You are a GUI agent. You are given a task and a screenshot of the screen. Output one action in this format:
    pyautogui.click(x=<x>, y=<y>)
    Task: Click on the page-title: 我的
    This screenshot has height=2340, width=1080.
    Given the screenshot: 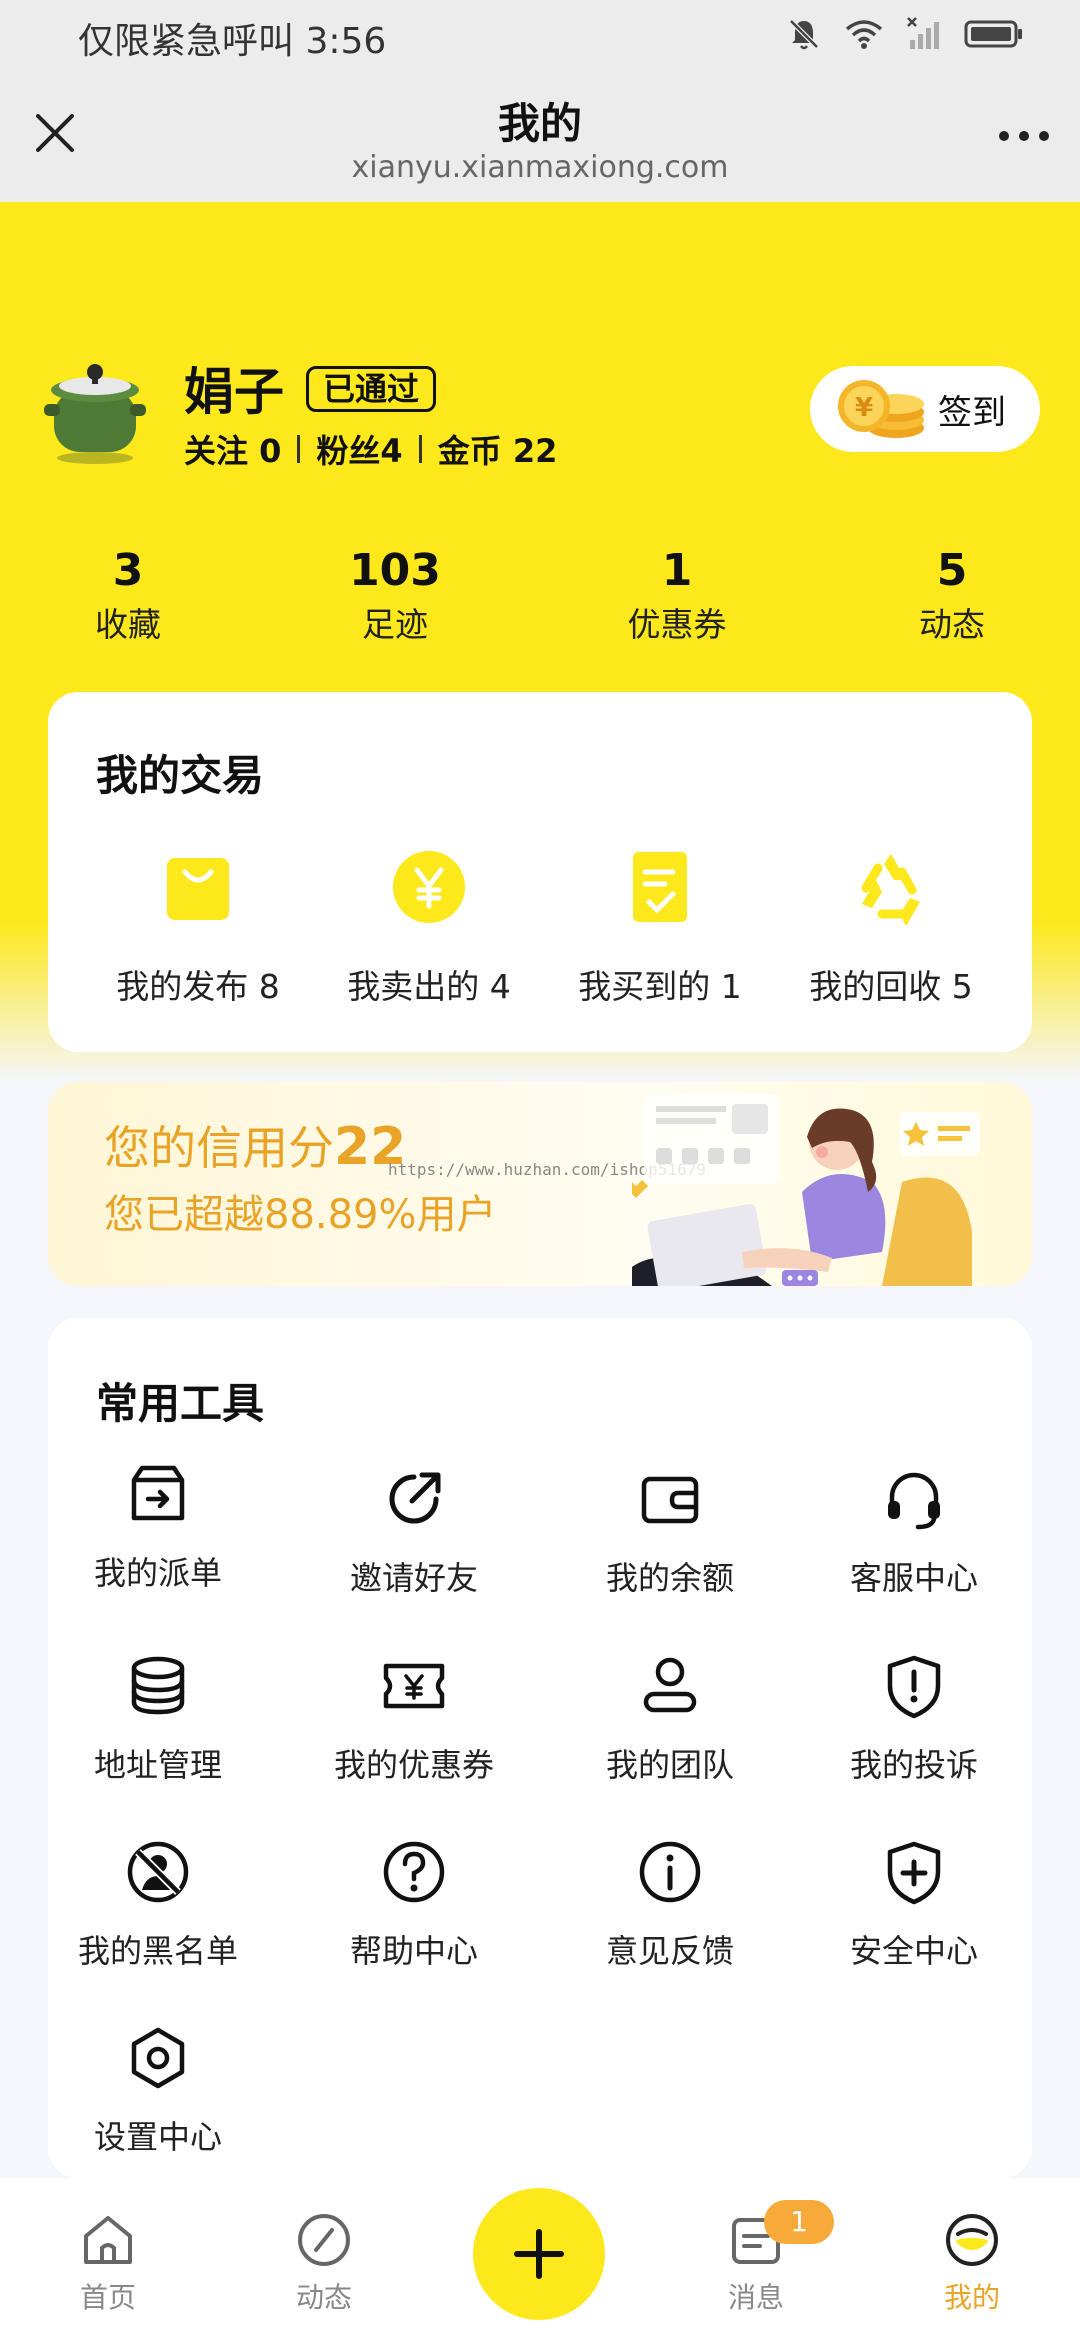 What is the action you would take?
    pyautogui.click(x=539, y=123)
    